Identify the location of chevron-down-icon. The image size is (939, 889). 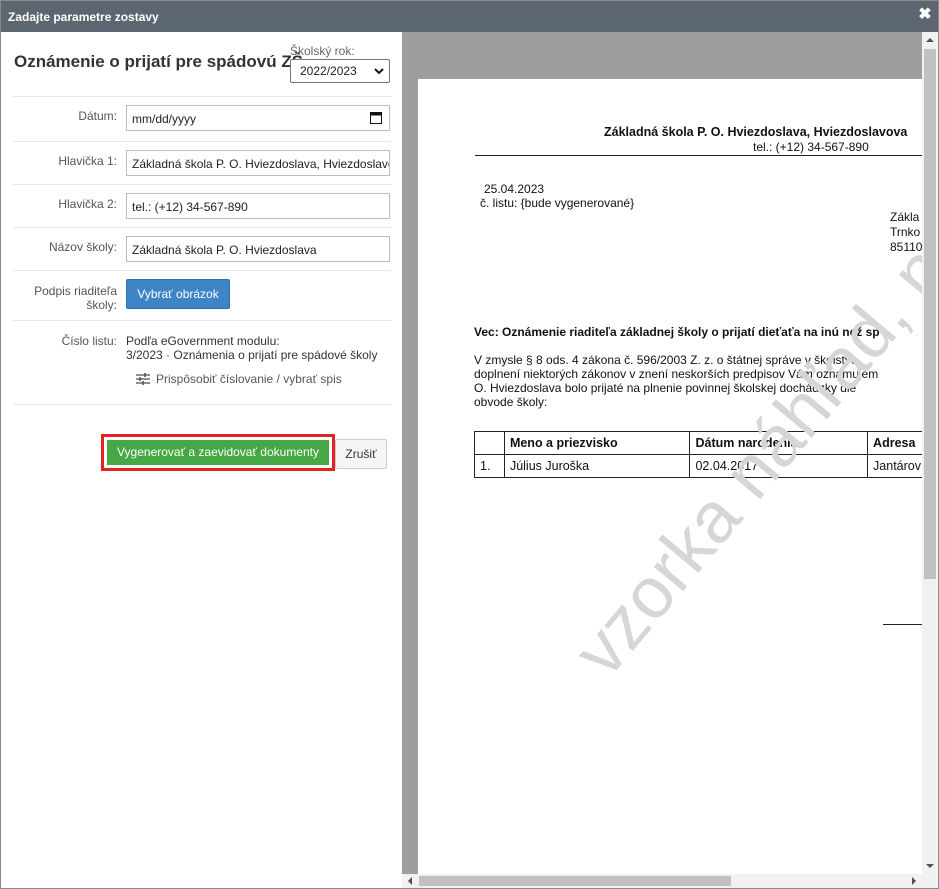
(379, 71).